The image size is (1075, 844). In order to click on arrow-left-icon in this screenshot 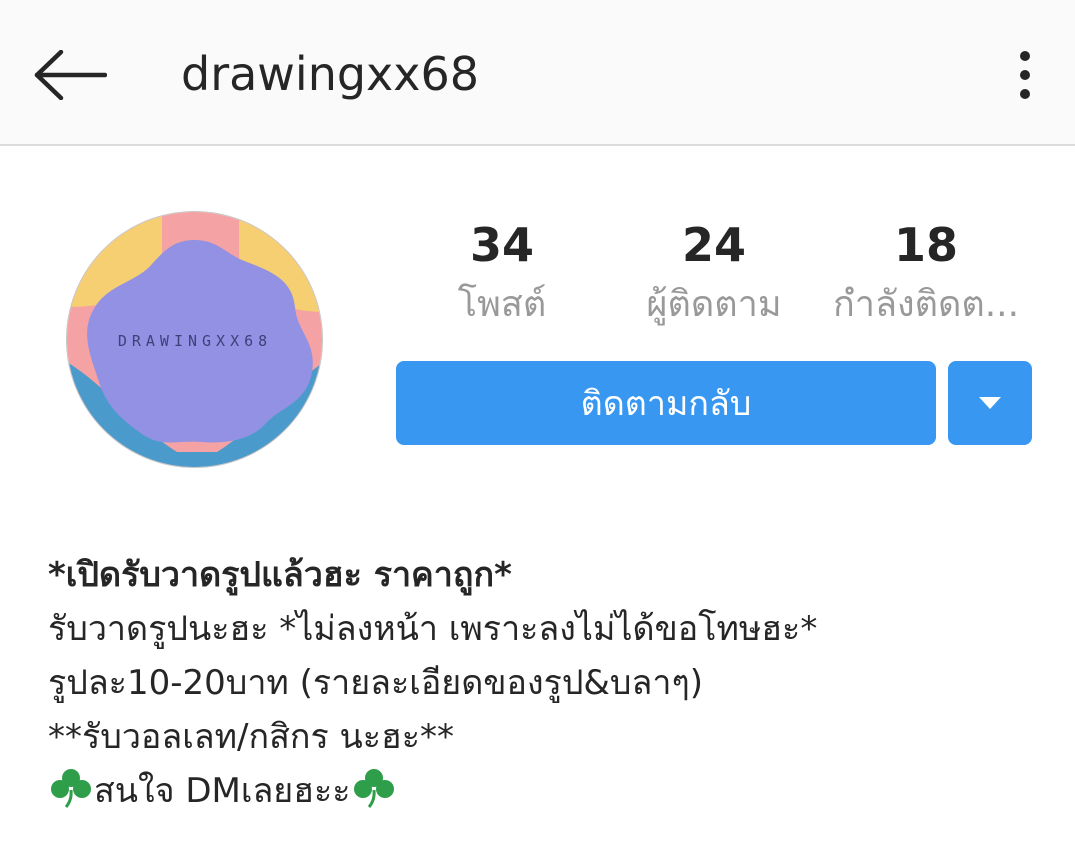, I will do `click(70, 75)`.